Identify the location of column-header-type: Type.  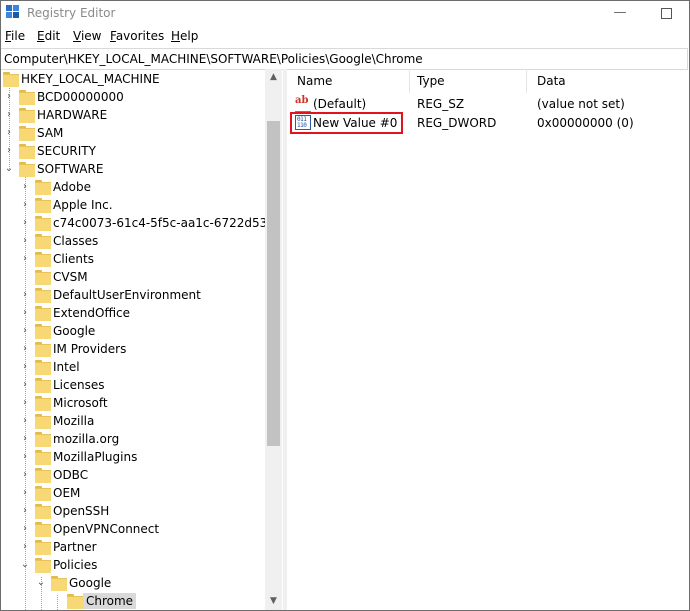
(467, 81).